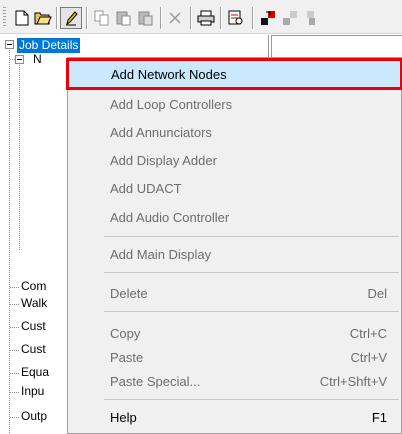 This screenshot has height=434, width=402. I want to click on toolbar-grip, so click(4, 17).